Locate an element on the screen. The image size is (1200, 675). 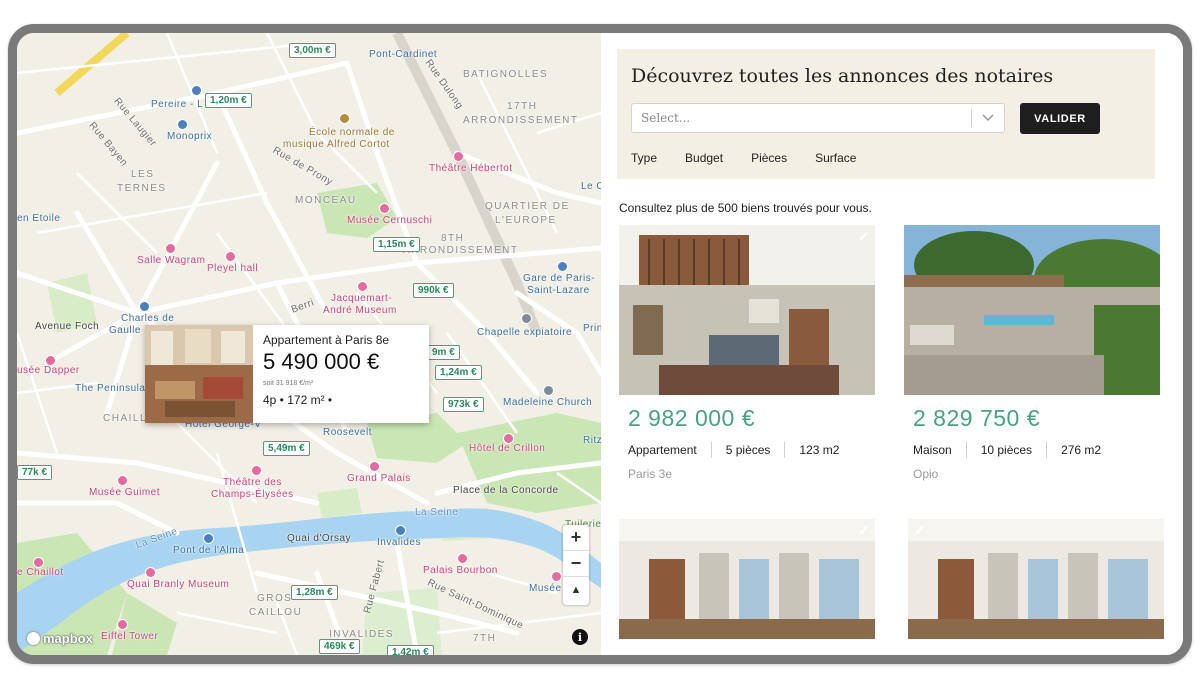
chevron-down-icon is located at coordinates (988, 118).